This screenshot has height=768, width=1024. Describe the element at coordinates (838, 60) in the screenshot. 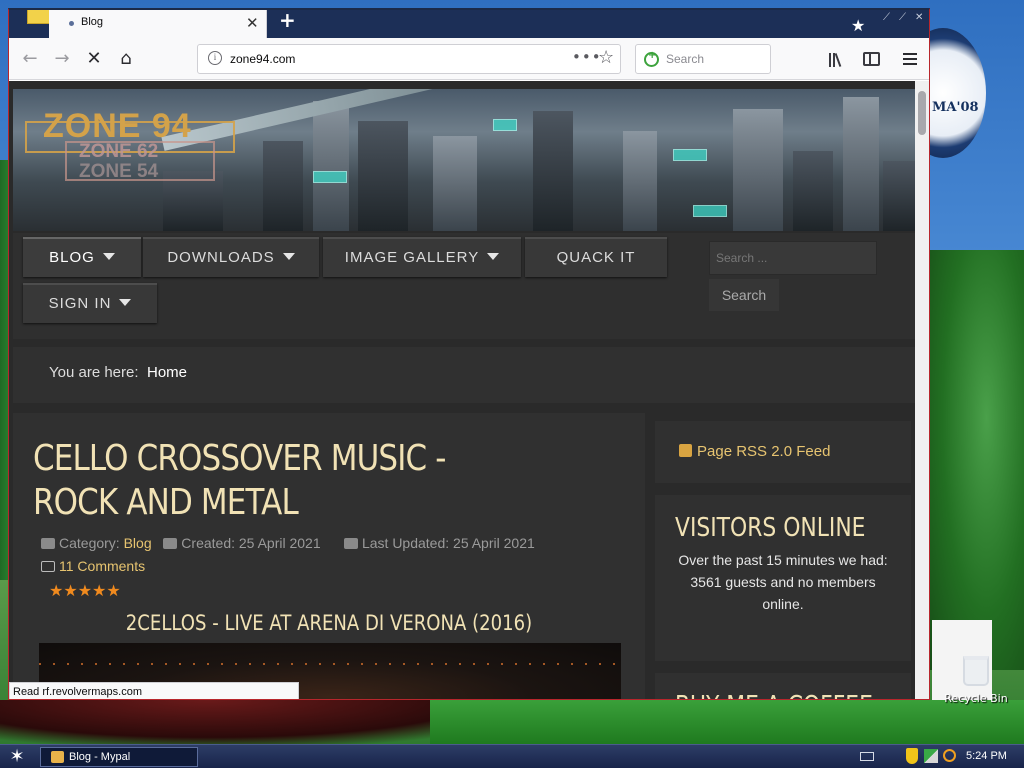

I see `library-icon` at that location.